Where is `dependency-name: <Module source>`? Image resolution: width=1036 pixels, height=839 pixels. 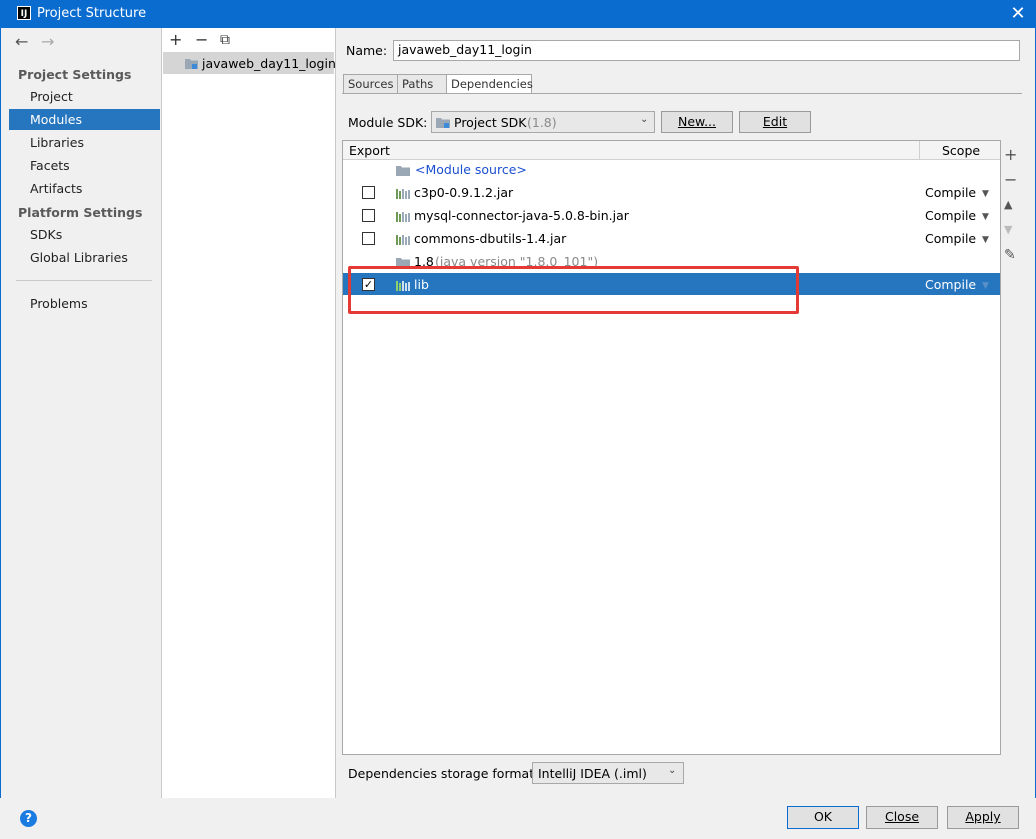
dependency-name: <Module source> is located at coordinates (471, 169).